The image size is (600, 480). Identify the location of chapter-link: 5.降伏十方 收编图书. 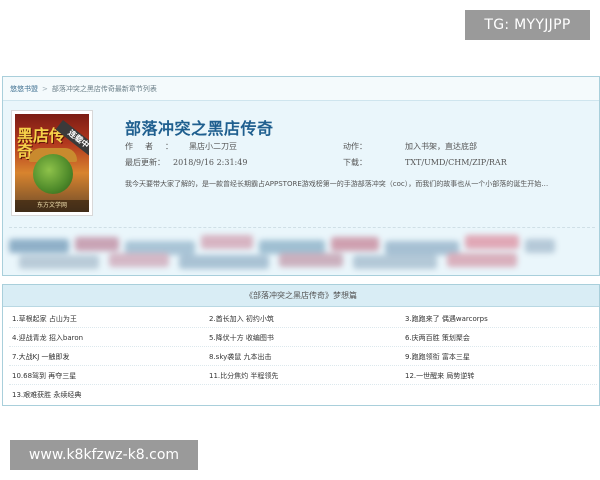
(241, 338).